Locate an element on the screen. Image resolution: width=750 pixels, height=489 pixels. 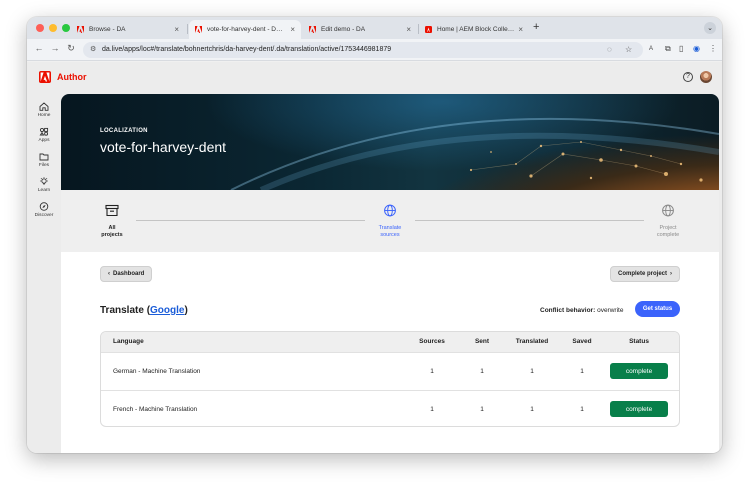
maximize-window-button is located at coordinates (66, 28).